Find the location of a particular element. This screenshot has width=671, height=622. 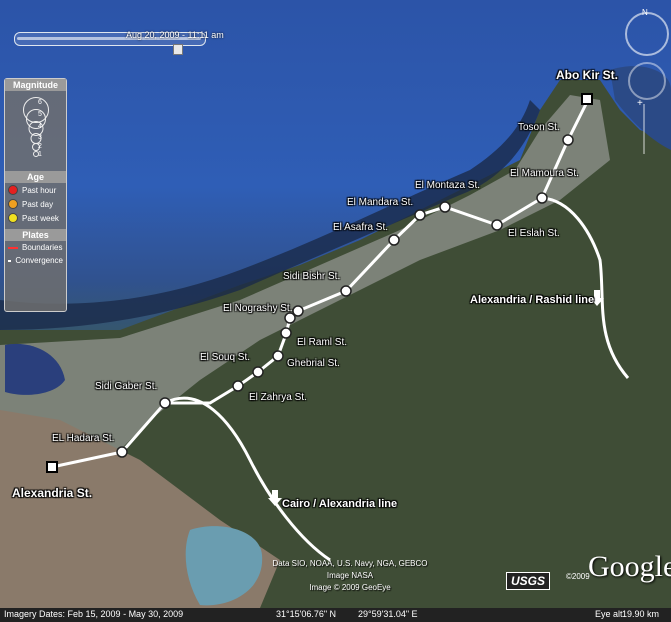

terminal-label: Alexandria St. is located at coordinates (52, 493).